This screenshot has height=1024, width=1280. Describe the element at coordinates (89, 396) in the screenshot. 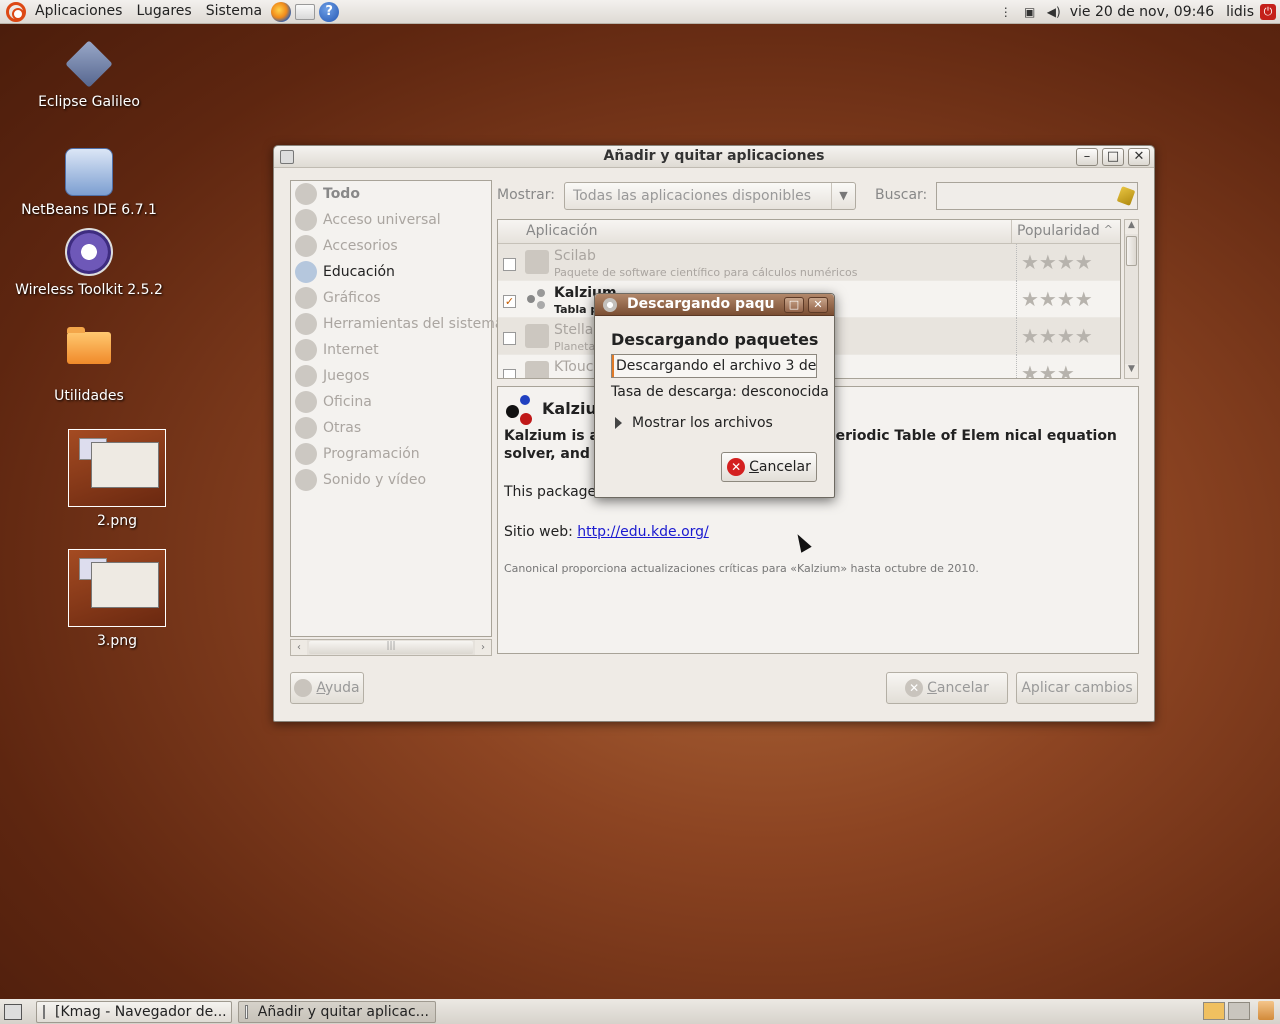

I see `desktop-icon-label: Utilidades` at that location.